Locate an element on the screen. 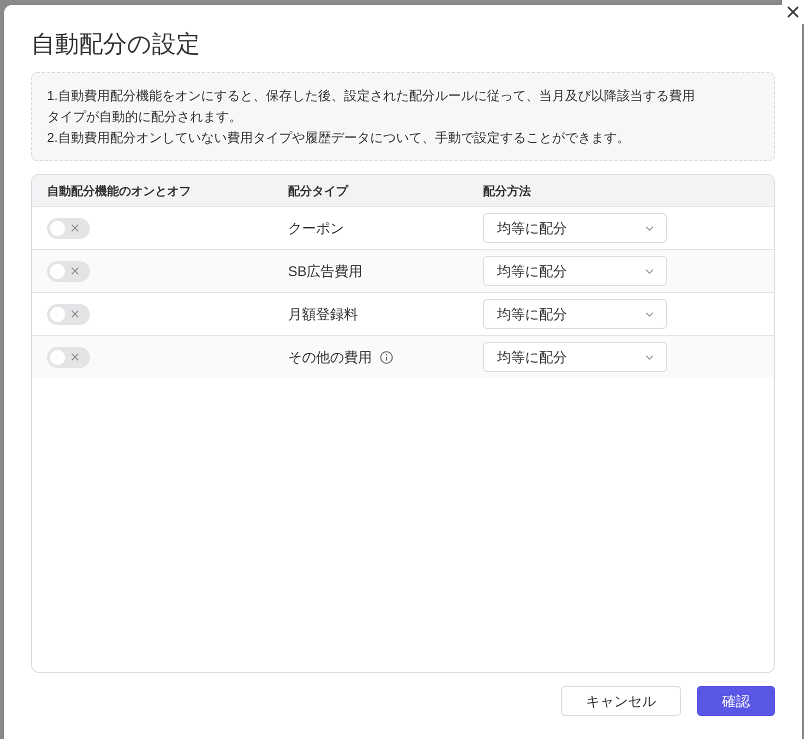 Image resolution: width=804 pixels, height=739 pixels. confirm-button: 確認 is located at coordinates (736, 701).